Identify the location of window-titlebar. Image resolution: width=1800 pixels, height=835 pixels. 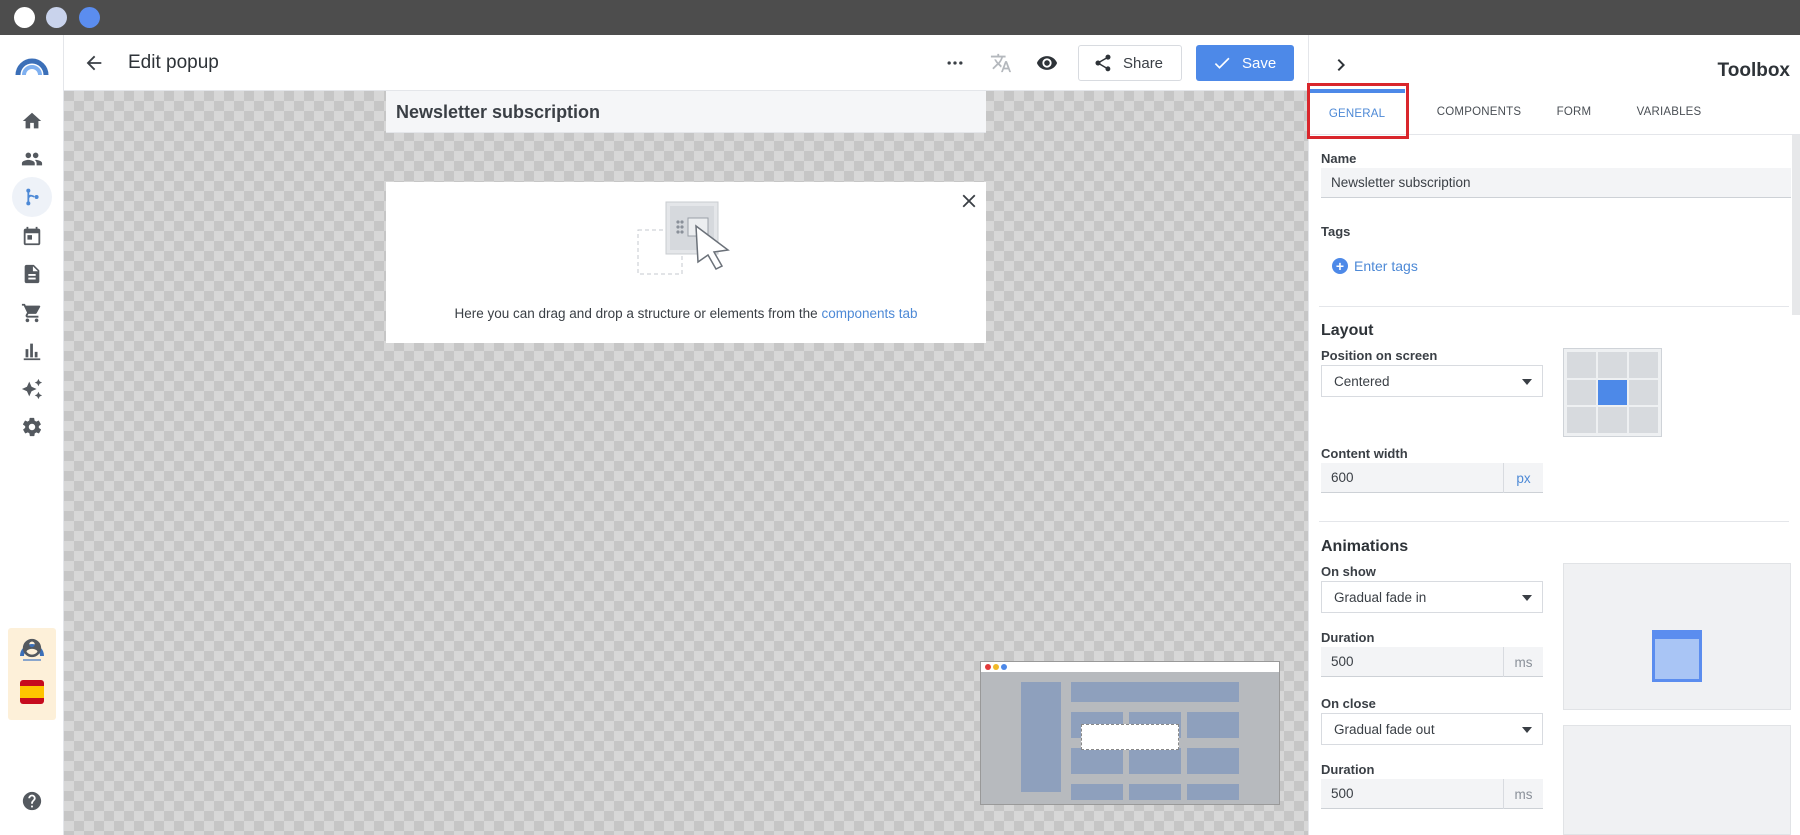
(900, 17).